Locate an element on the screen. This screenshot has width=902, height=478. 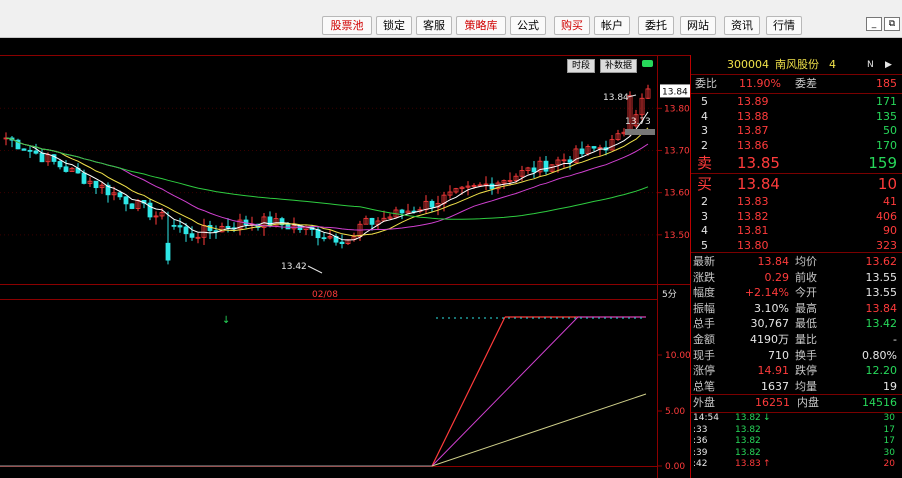
sell-level-row: 2 13.86 170 is located at coordinates (796, 146).